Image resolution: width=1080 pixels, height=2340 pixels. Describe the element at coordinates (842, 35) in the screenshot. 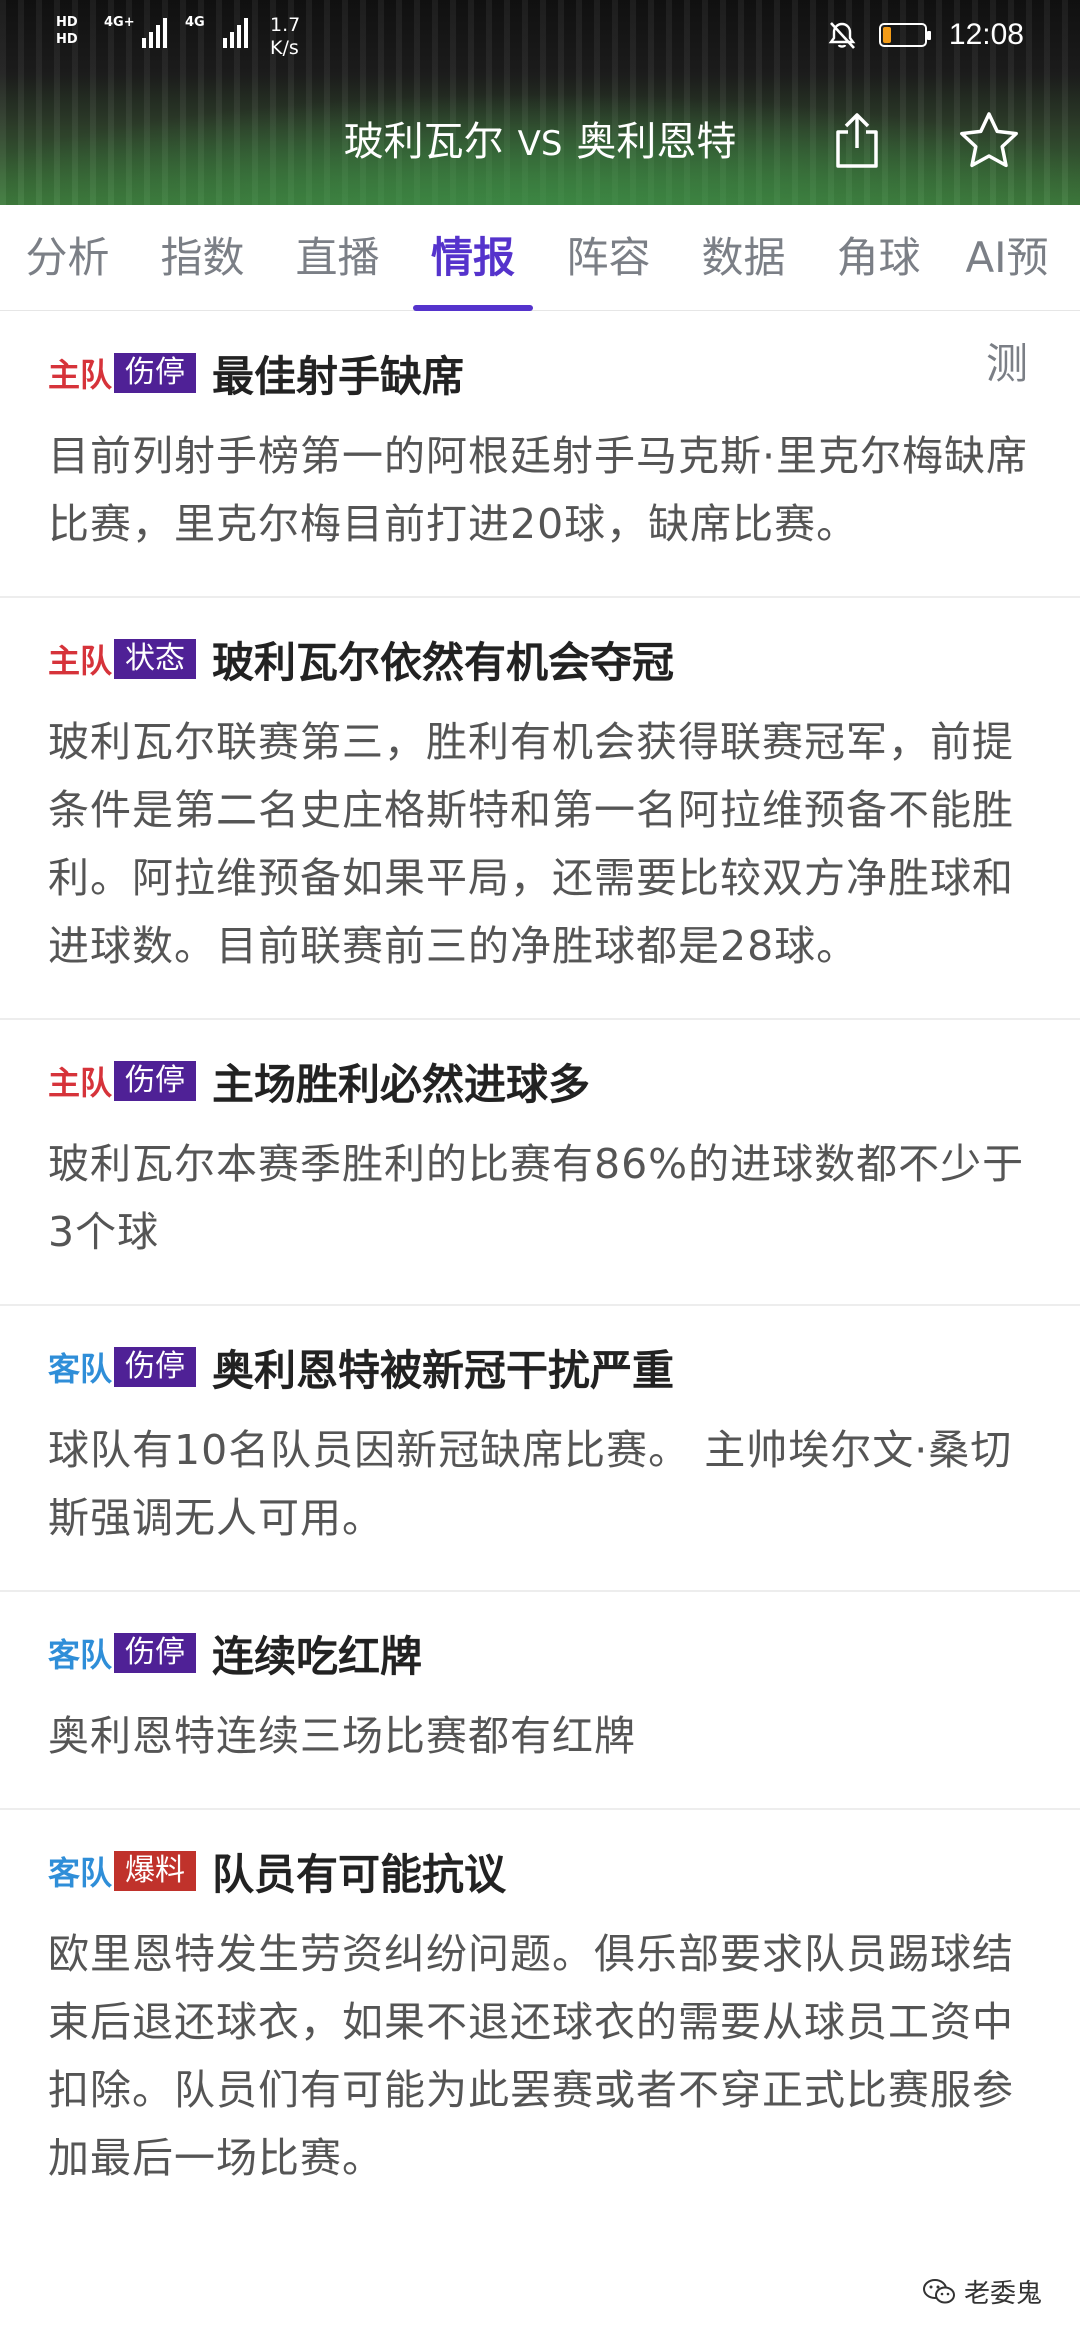

I see `mute-notification-icon` at that location.